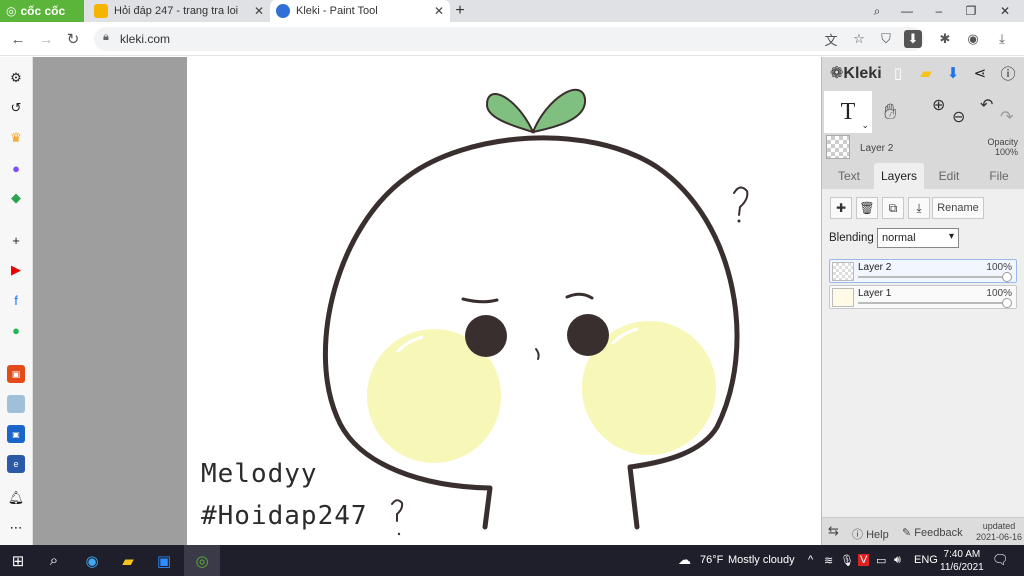  I want to click on wifi-icon: ≋, so click(828, 560).